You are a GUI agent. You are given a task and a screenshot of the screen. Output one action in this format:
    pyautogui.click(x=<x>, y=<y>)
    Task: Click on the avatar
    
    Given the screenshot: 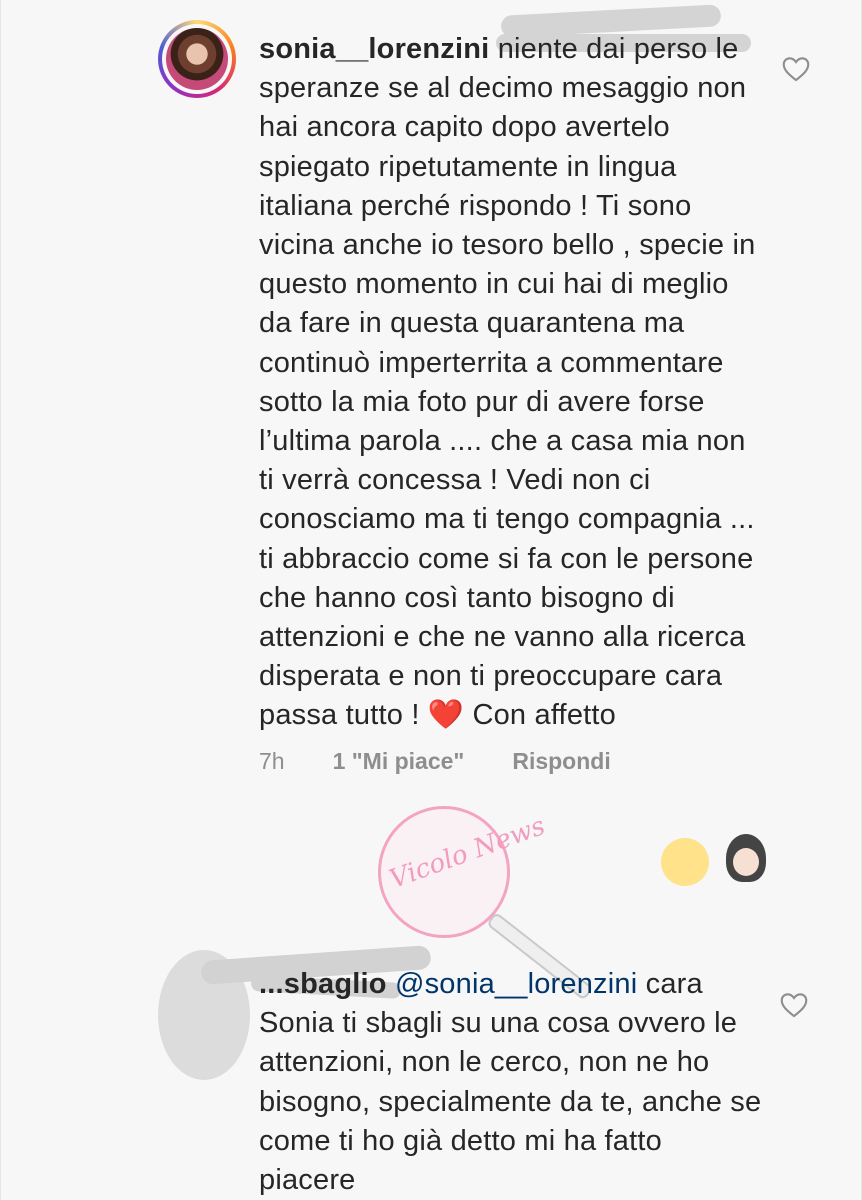 What is the action you would take?
    pyautogui.click(x=197, y=59)
    